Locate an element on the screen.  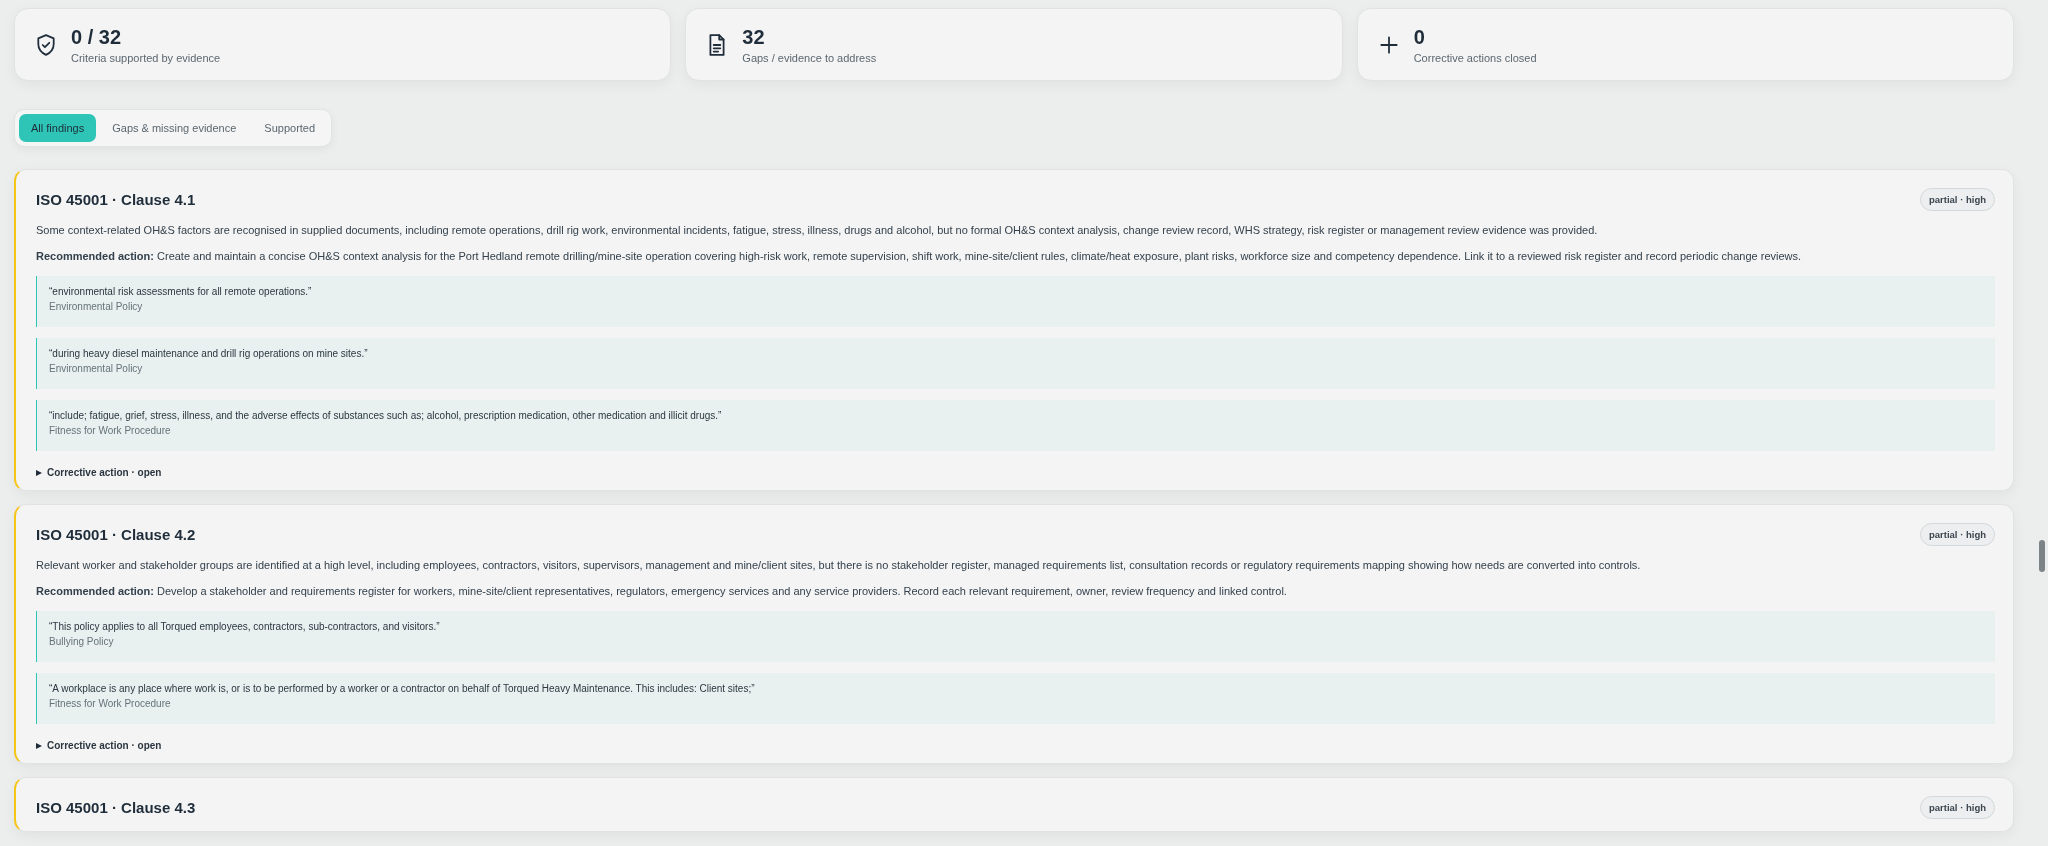
quote-text: “during heavy diesel maintenance and drill rig operations on mine sites.” is located at coordinates (209, 353).